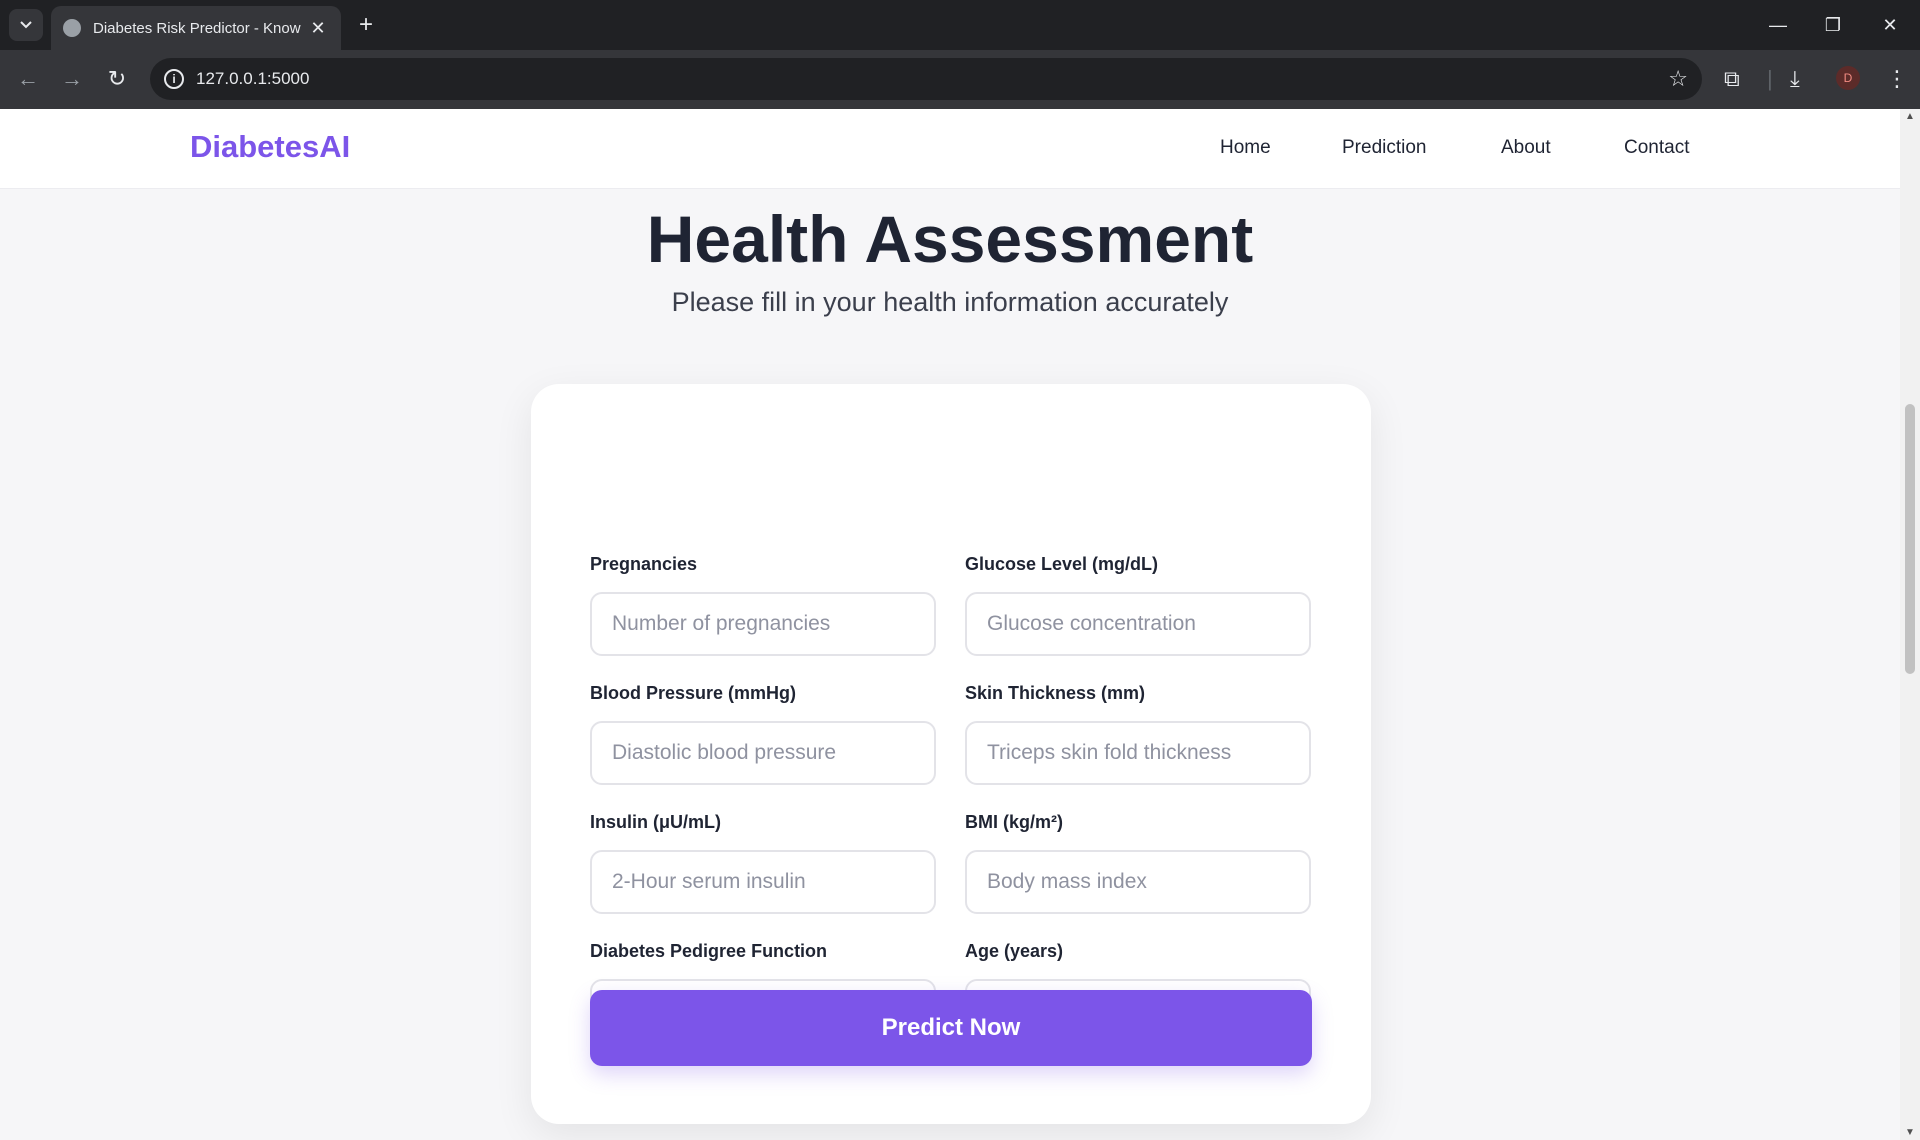 Image resolution: width=1920 pixels, height=1140 pixels. What do you see at coordinates (709, 951) in the screenshot?
I see `pedigree-label: Diabetes Pedigree Function` at bounding box center [709, 951].